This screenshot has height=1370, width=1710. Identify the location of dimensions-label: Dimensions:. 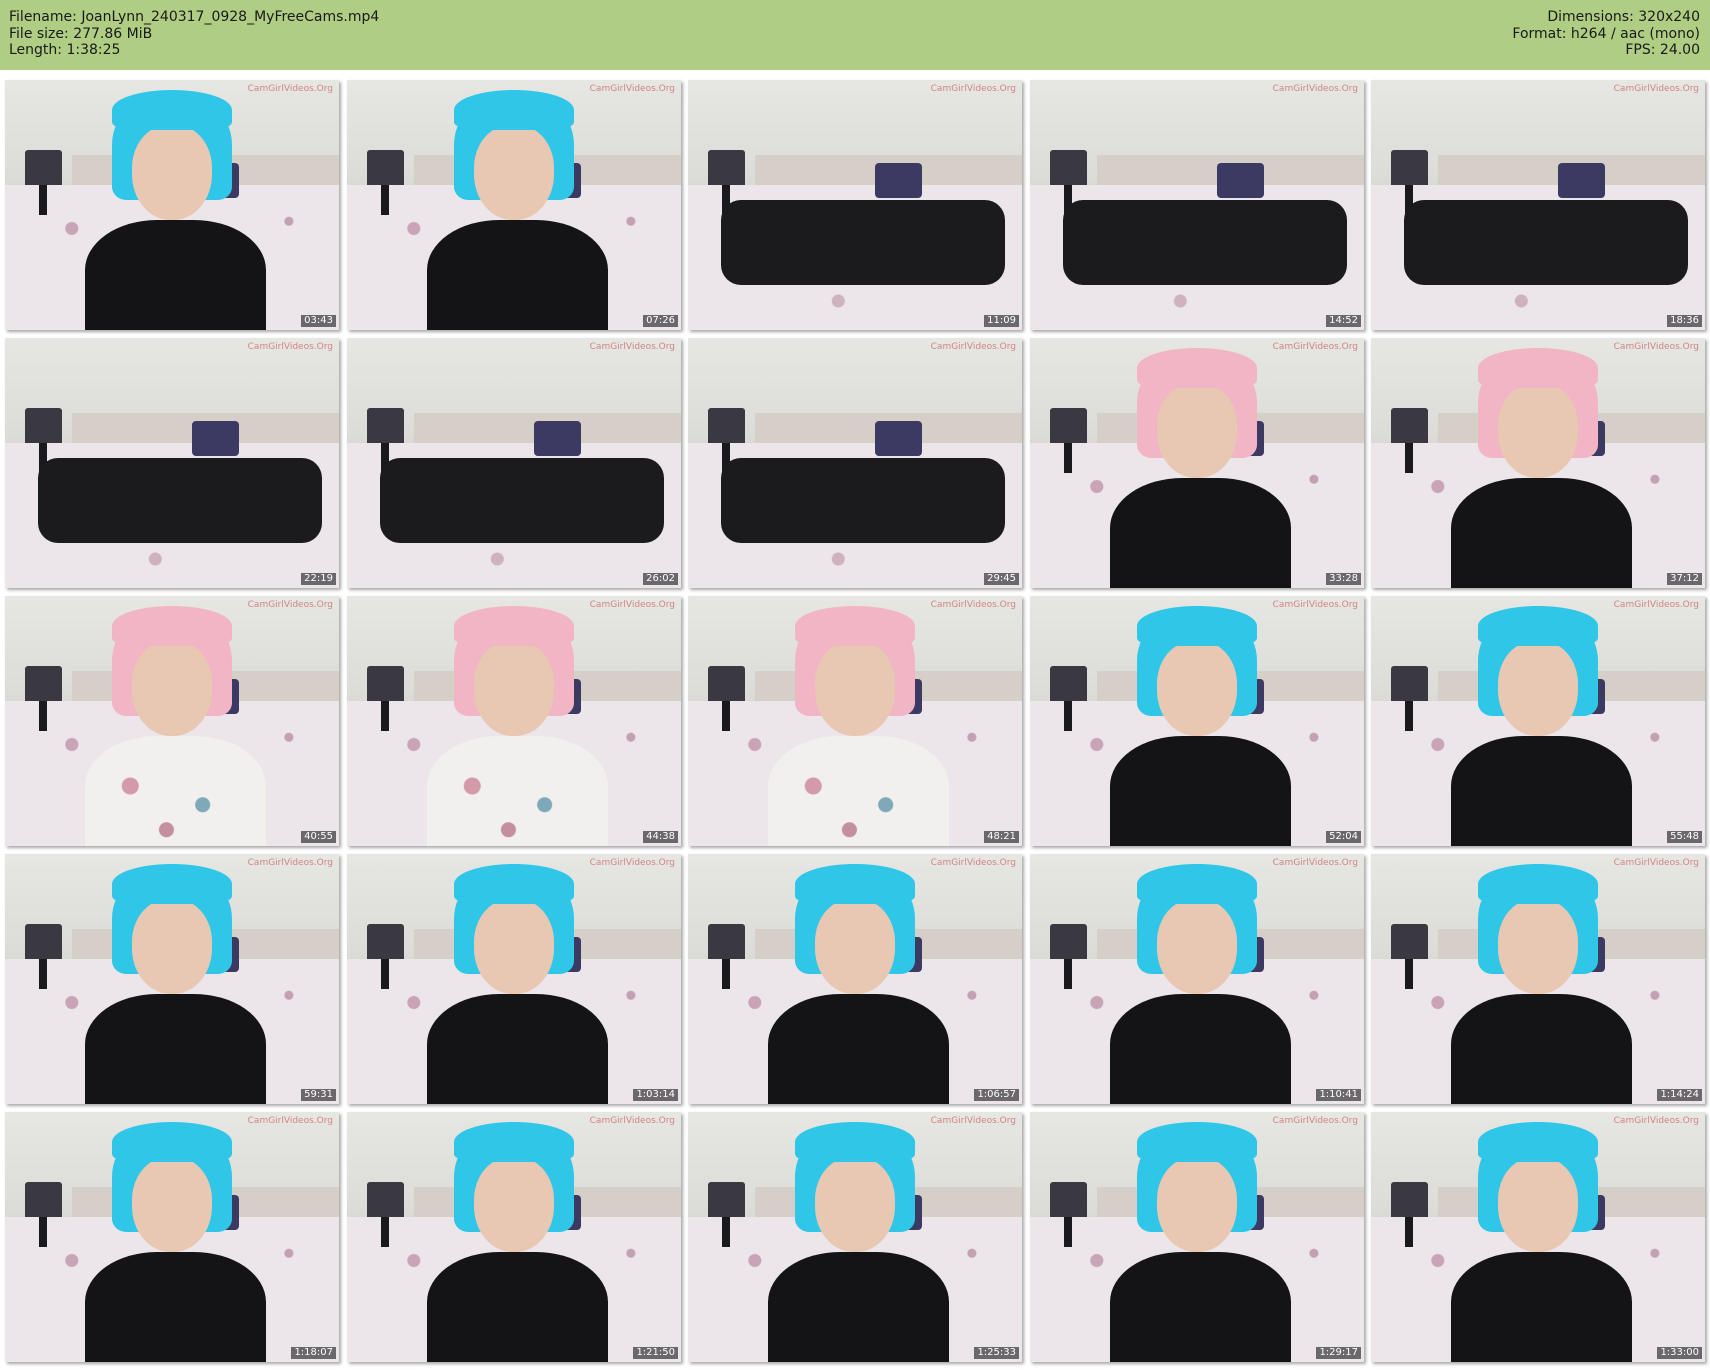
(1590, 17).